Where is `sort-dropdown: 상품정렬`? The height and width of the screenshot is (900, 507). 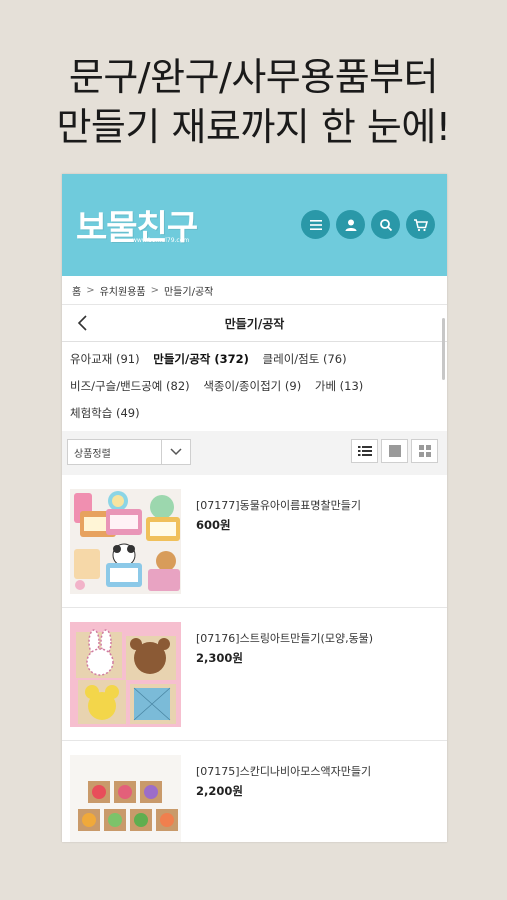 sort-dropdown: 상품정렬 is located at coordinates (129, 452).